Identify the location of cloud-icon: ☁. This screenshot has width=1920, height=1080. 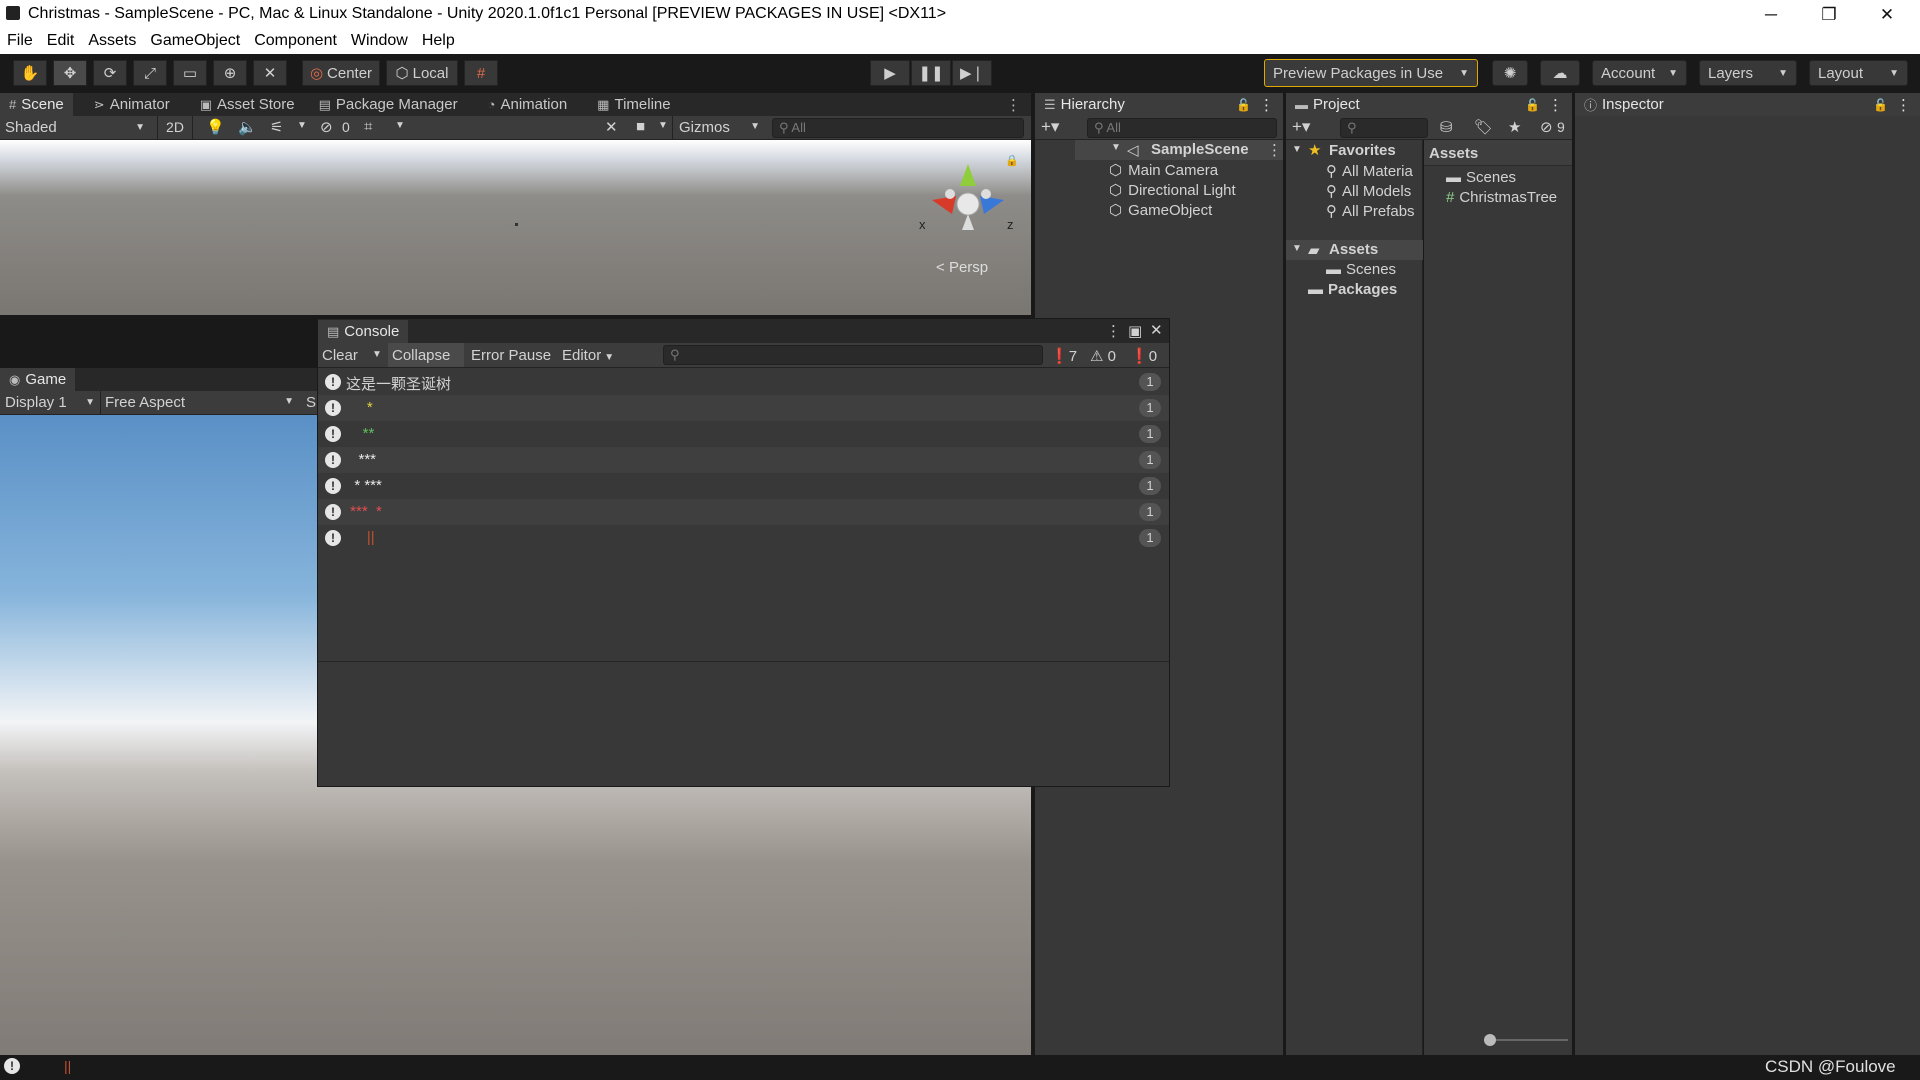
(1560, 73).